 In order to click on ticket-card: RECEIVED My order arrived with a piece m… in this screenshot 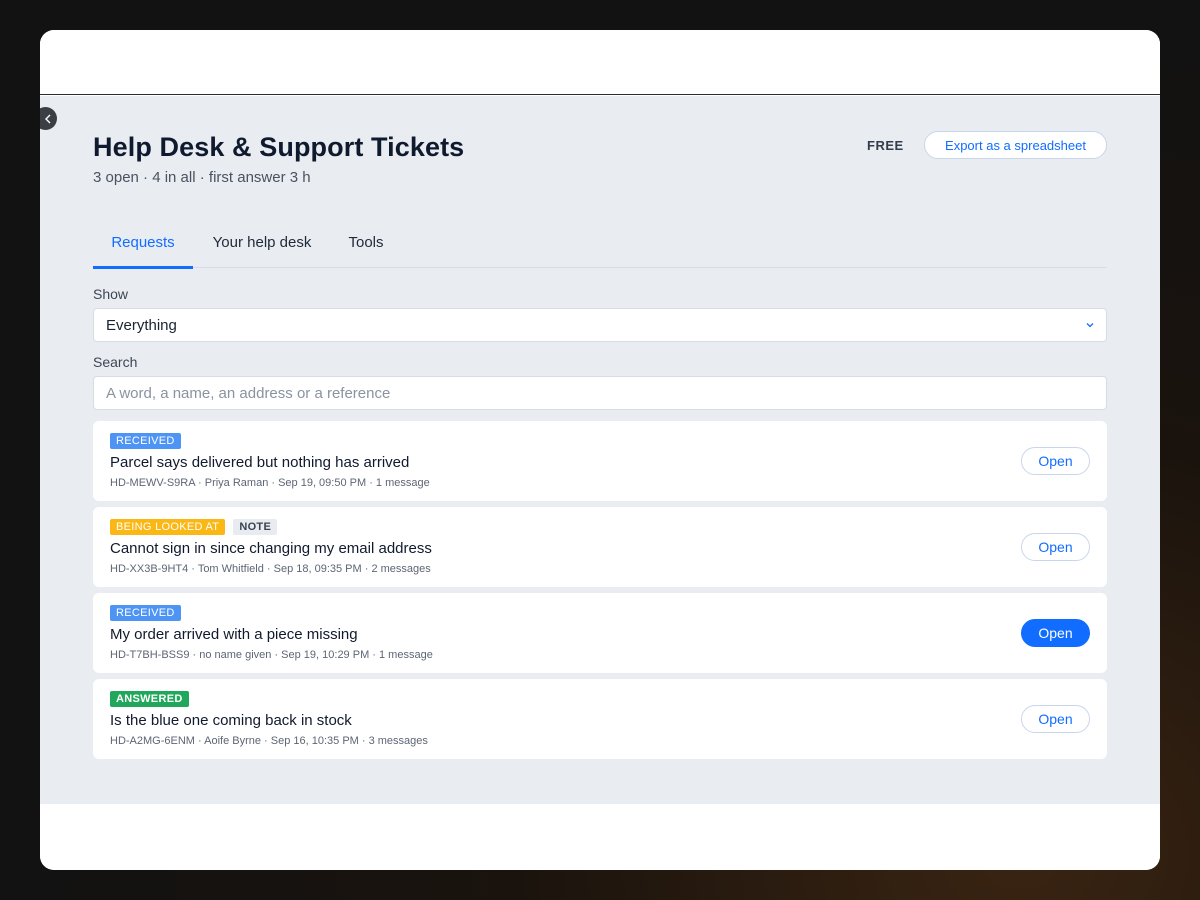, I will do `click(600, 633)`.